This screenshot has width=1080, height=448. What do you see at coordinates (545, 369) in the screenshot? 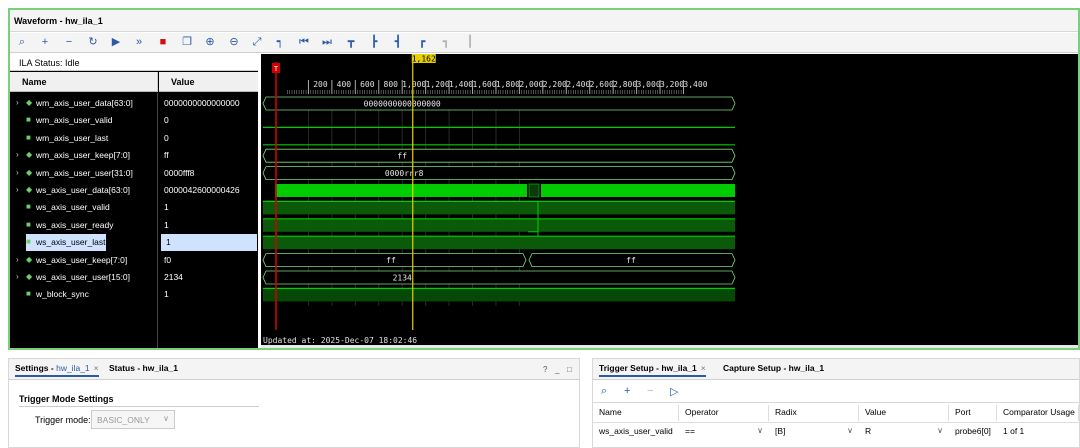
I see `help-icon: ?` at bounding box center [545, 369].